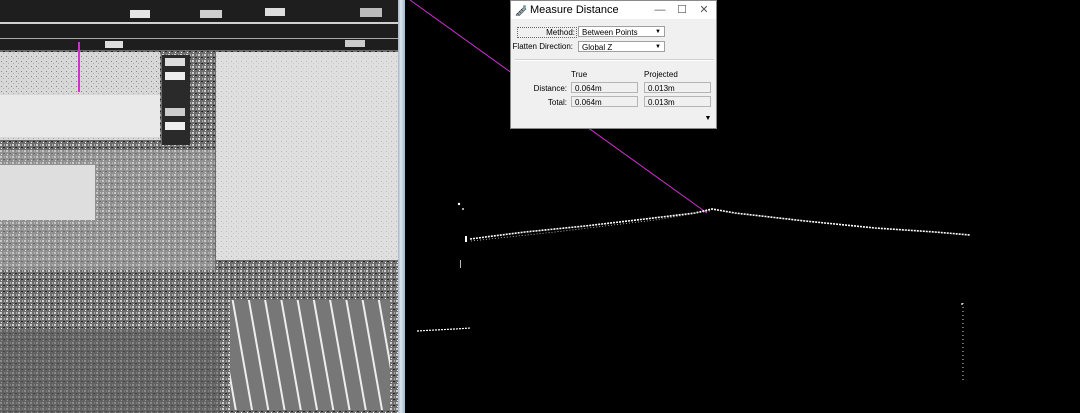 This screenshot has height=413, width=1080. I want to click on close-icon: ✕, so click(704, 10).